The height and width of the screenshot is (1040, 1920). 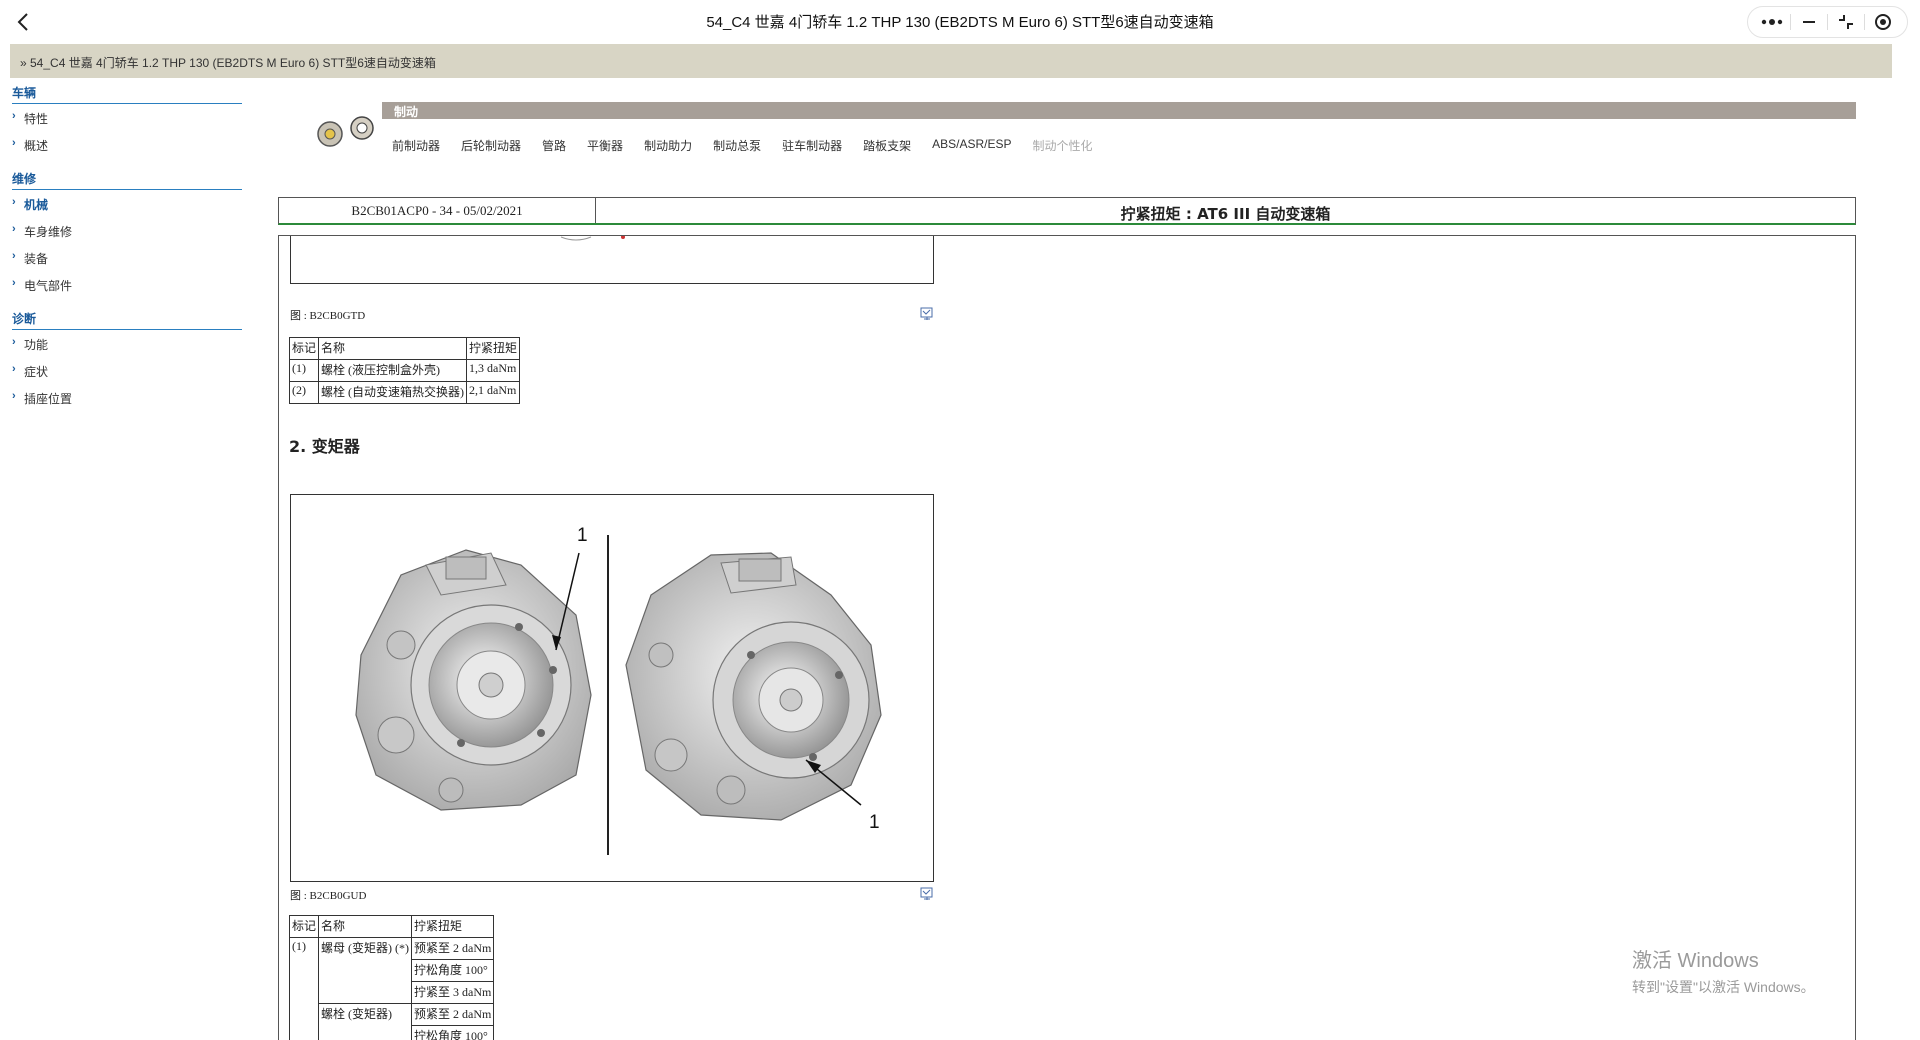 I want to click on sidebar-item-body-repair: › 车身维修, so click(x=127, y=236).